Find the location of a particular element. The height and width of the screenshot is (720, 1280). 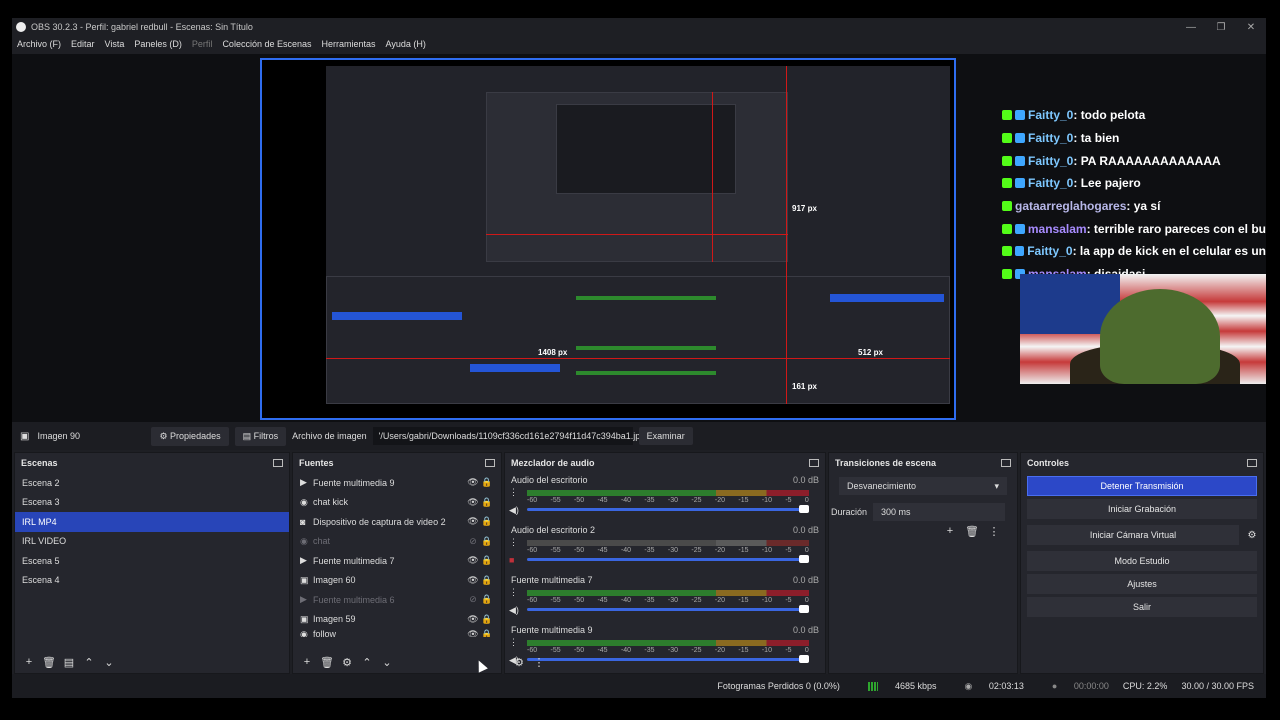

source-item: ◙ Dispositivo de captura de video 2 👁 🔒 is located at coordinates (397, 522).